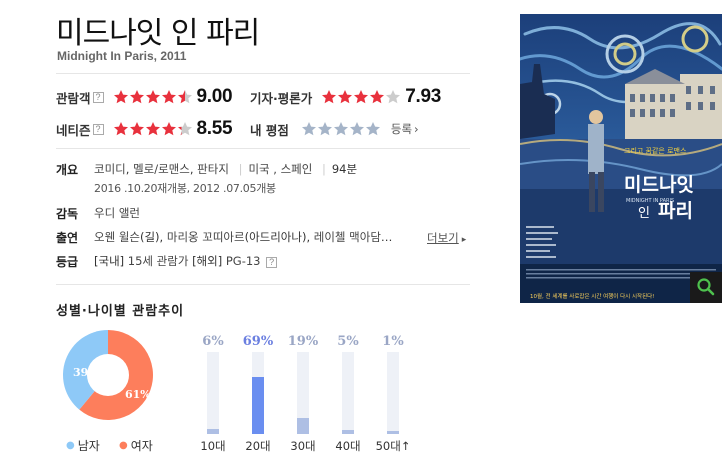 The image size is (724, 457). I want to click on cast-role: (아드리아나),, so click(279, 237).